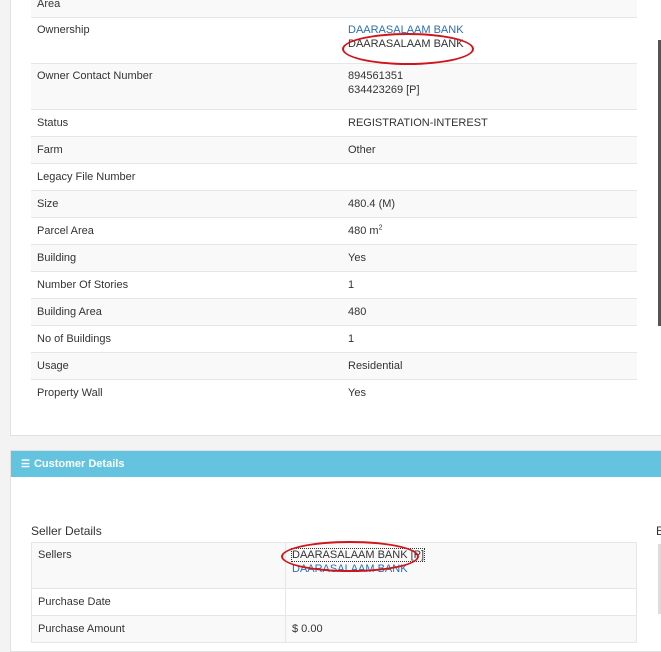  Describe the element at coordinates (489, 366) in the screenshot. I see `row-value: Residential` at that location.